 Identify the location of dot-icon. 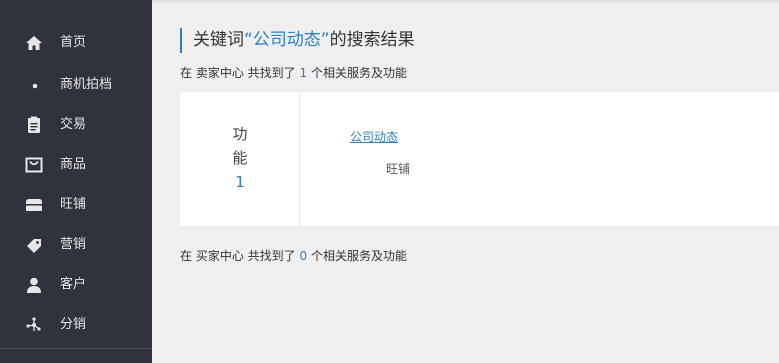
(34, 85).